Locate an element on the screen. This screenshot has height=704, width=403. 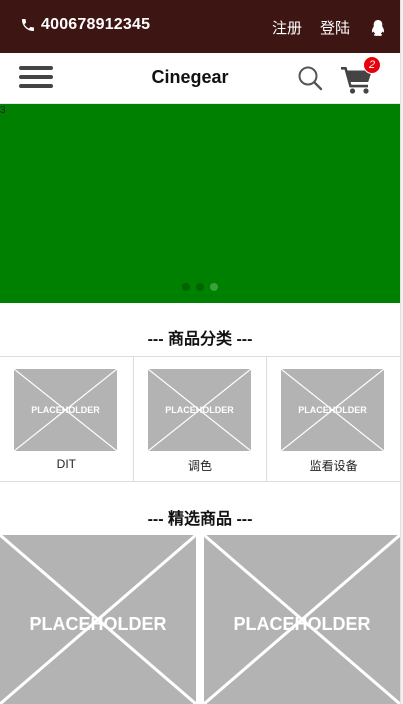
slide-index: 3 is located at coordinates (3, 110).